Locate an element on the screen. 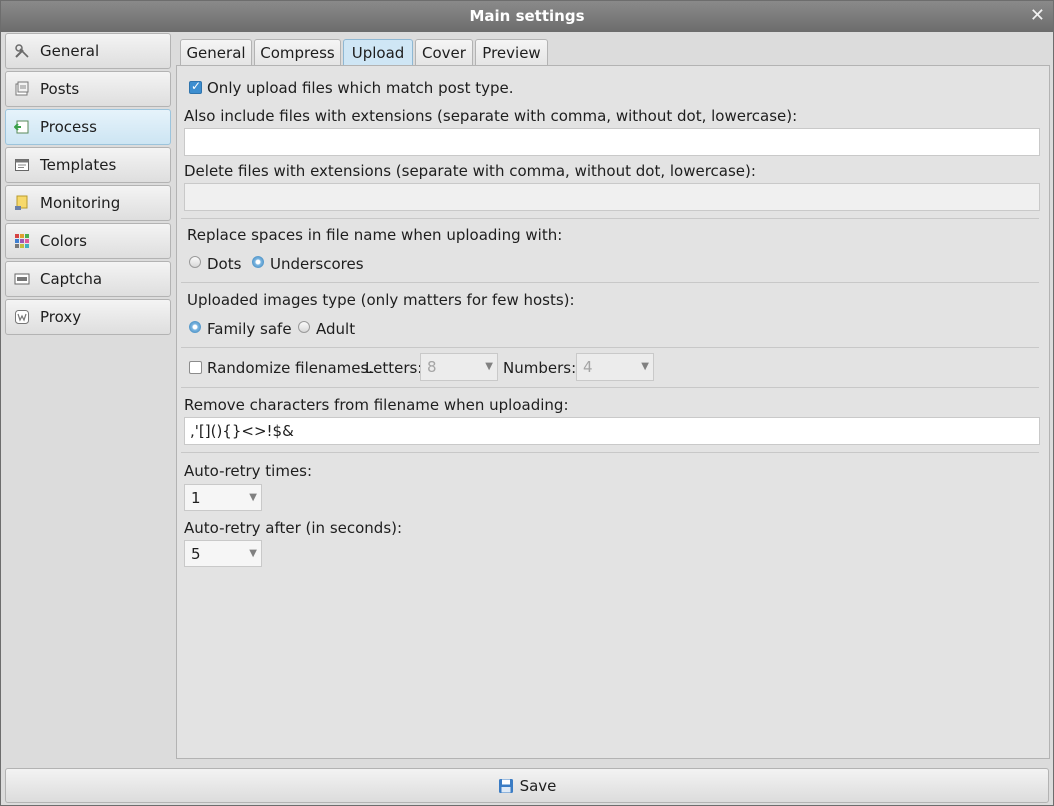 This screenshot has width=1054, height=806. sidebar-item-label: Posts is located at coordinates (60, 89).